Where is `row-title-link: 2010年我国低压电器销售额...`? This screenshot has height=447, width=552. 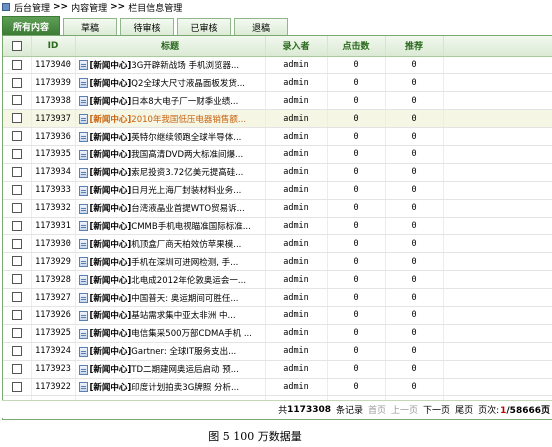
row-title-link: 2010年我国低压电器销售额... is located at coordinates (188, 120).